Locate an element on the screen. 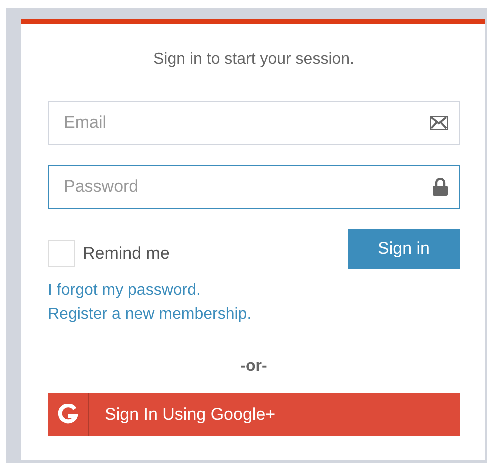 Image resolution: width=487 pixels, height=463 pixels. session-message: Sign in to start your session. is located at coordinates (254, 60).